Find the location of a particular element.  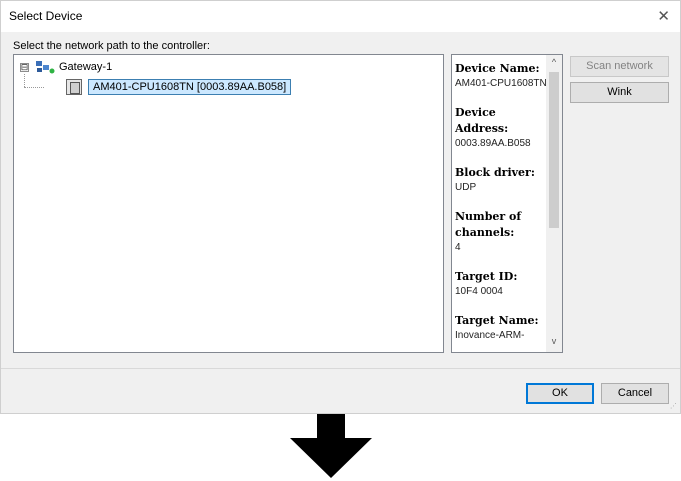

device-label: AM401-CPU1608TN [0003.89AA.B058] is located at coordinates (190, 87).